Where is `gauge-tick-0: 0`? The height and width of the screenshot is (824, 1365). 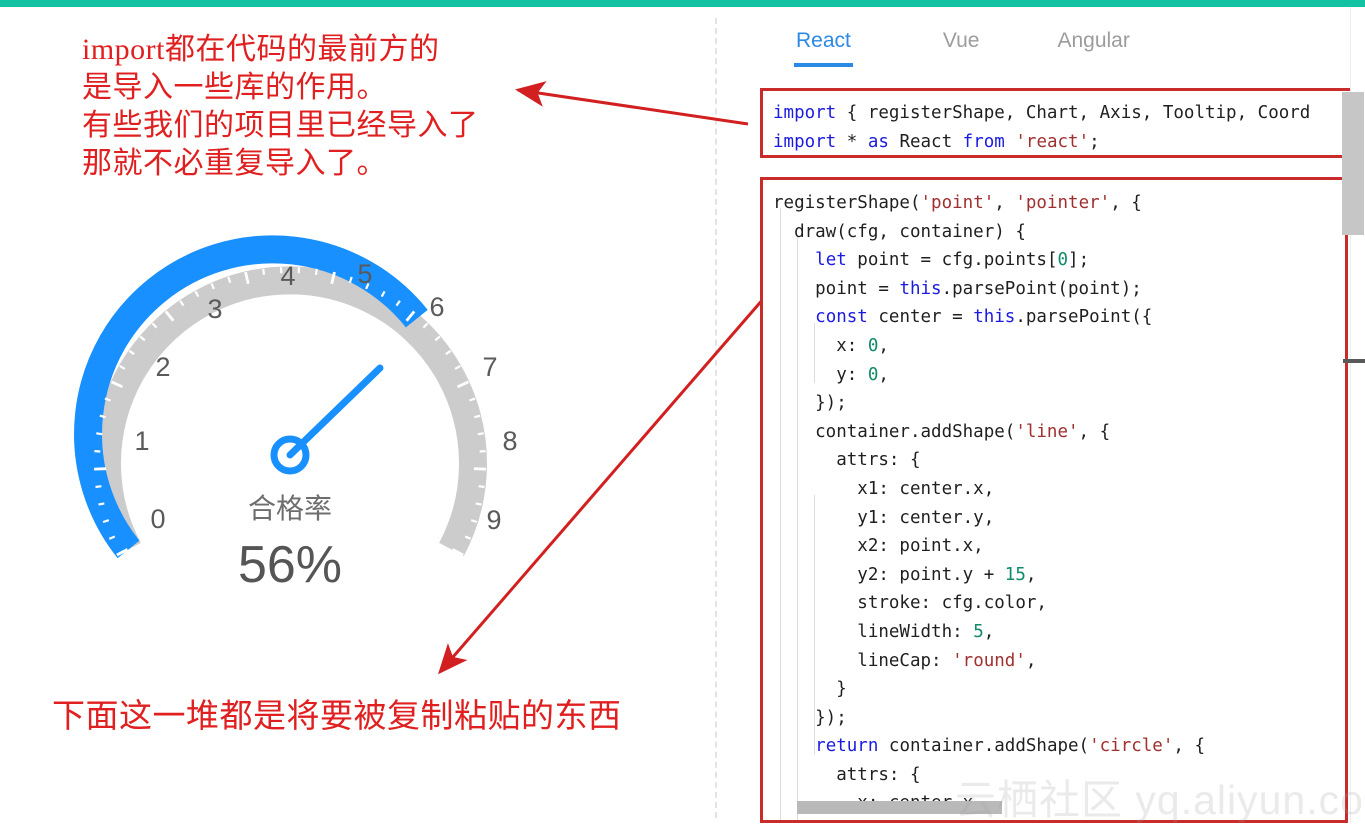
gauge-tick-0: 0 is located at coordinates (157, 519).